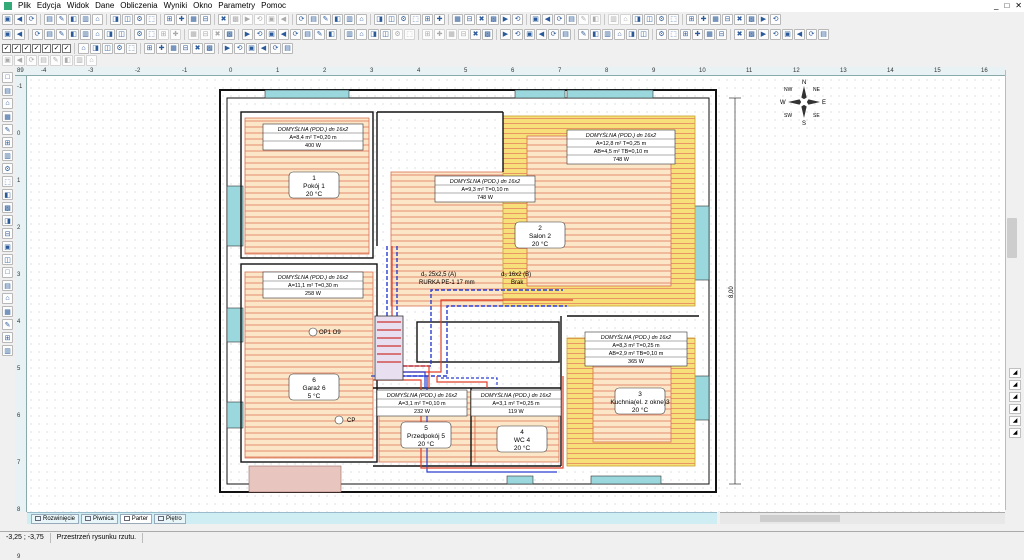  I want to click on room-tag-1: 1Pokój 120 °C, so click(314, 185).